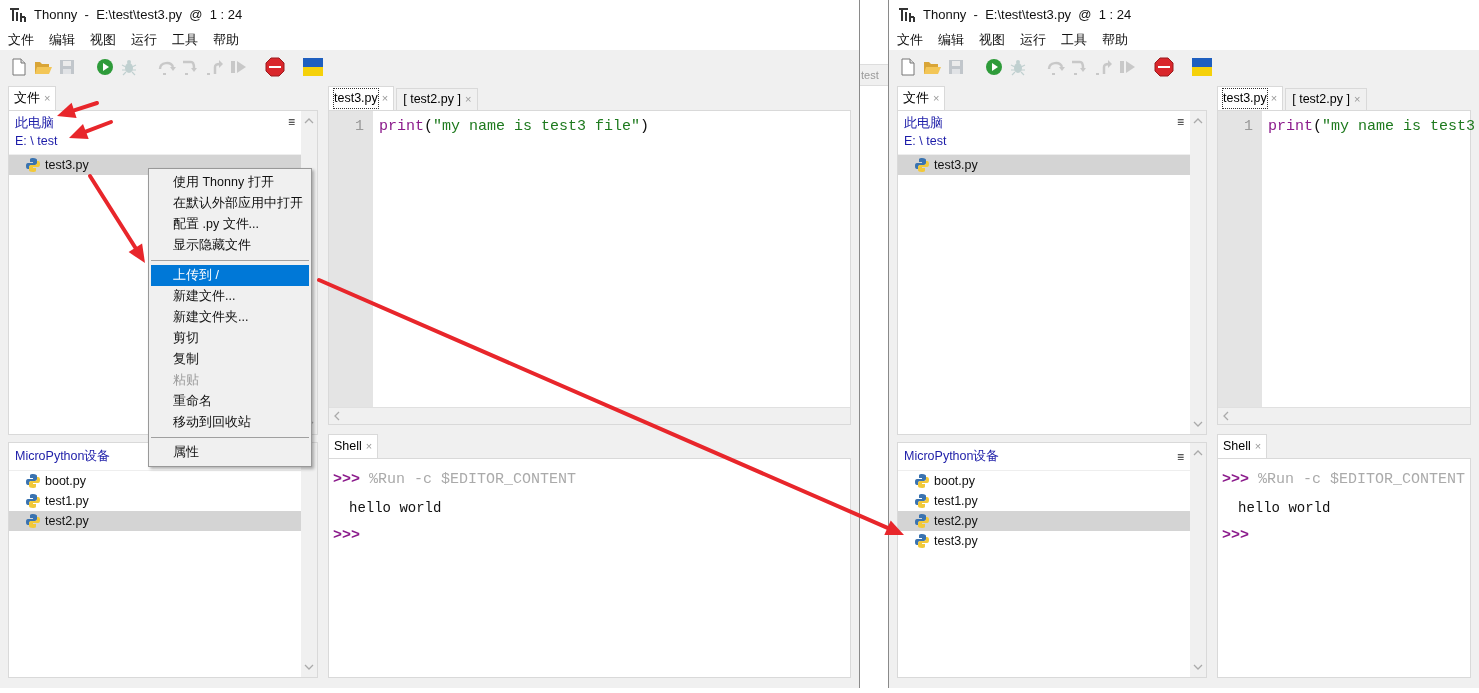  Describe the element at coordinates (230, 275) in the screenshot. I see `menu-item: 上传到 /` at that location.